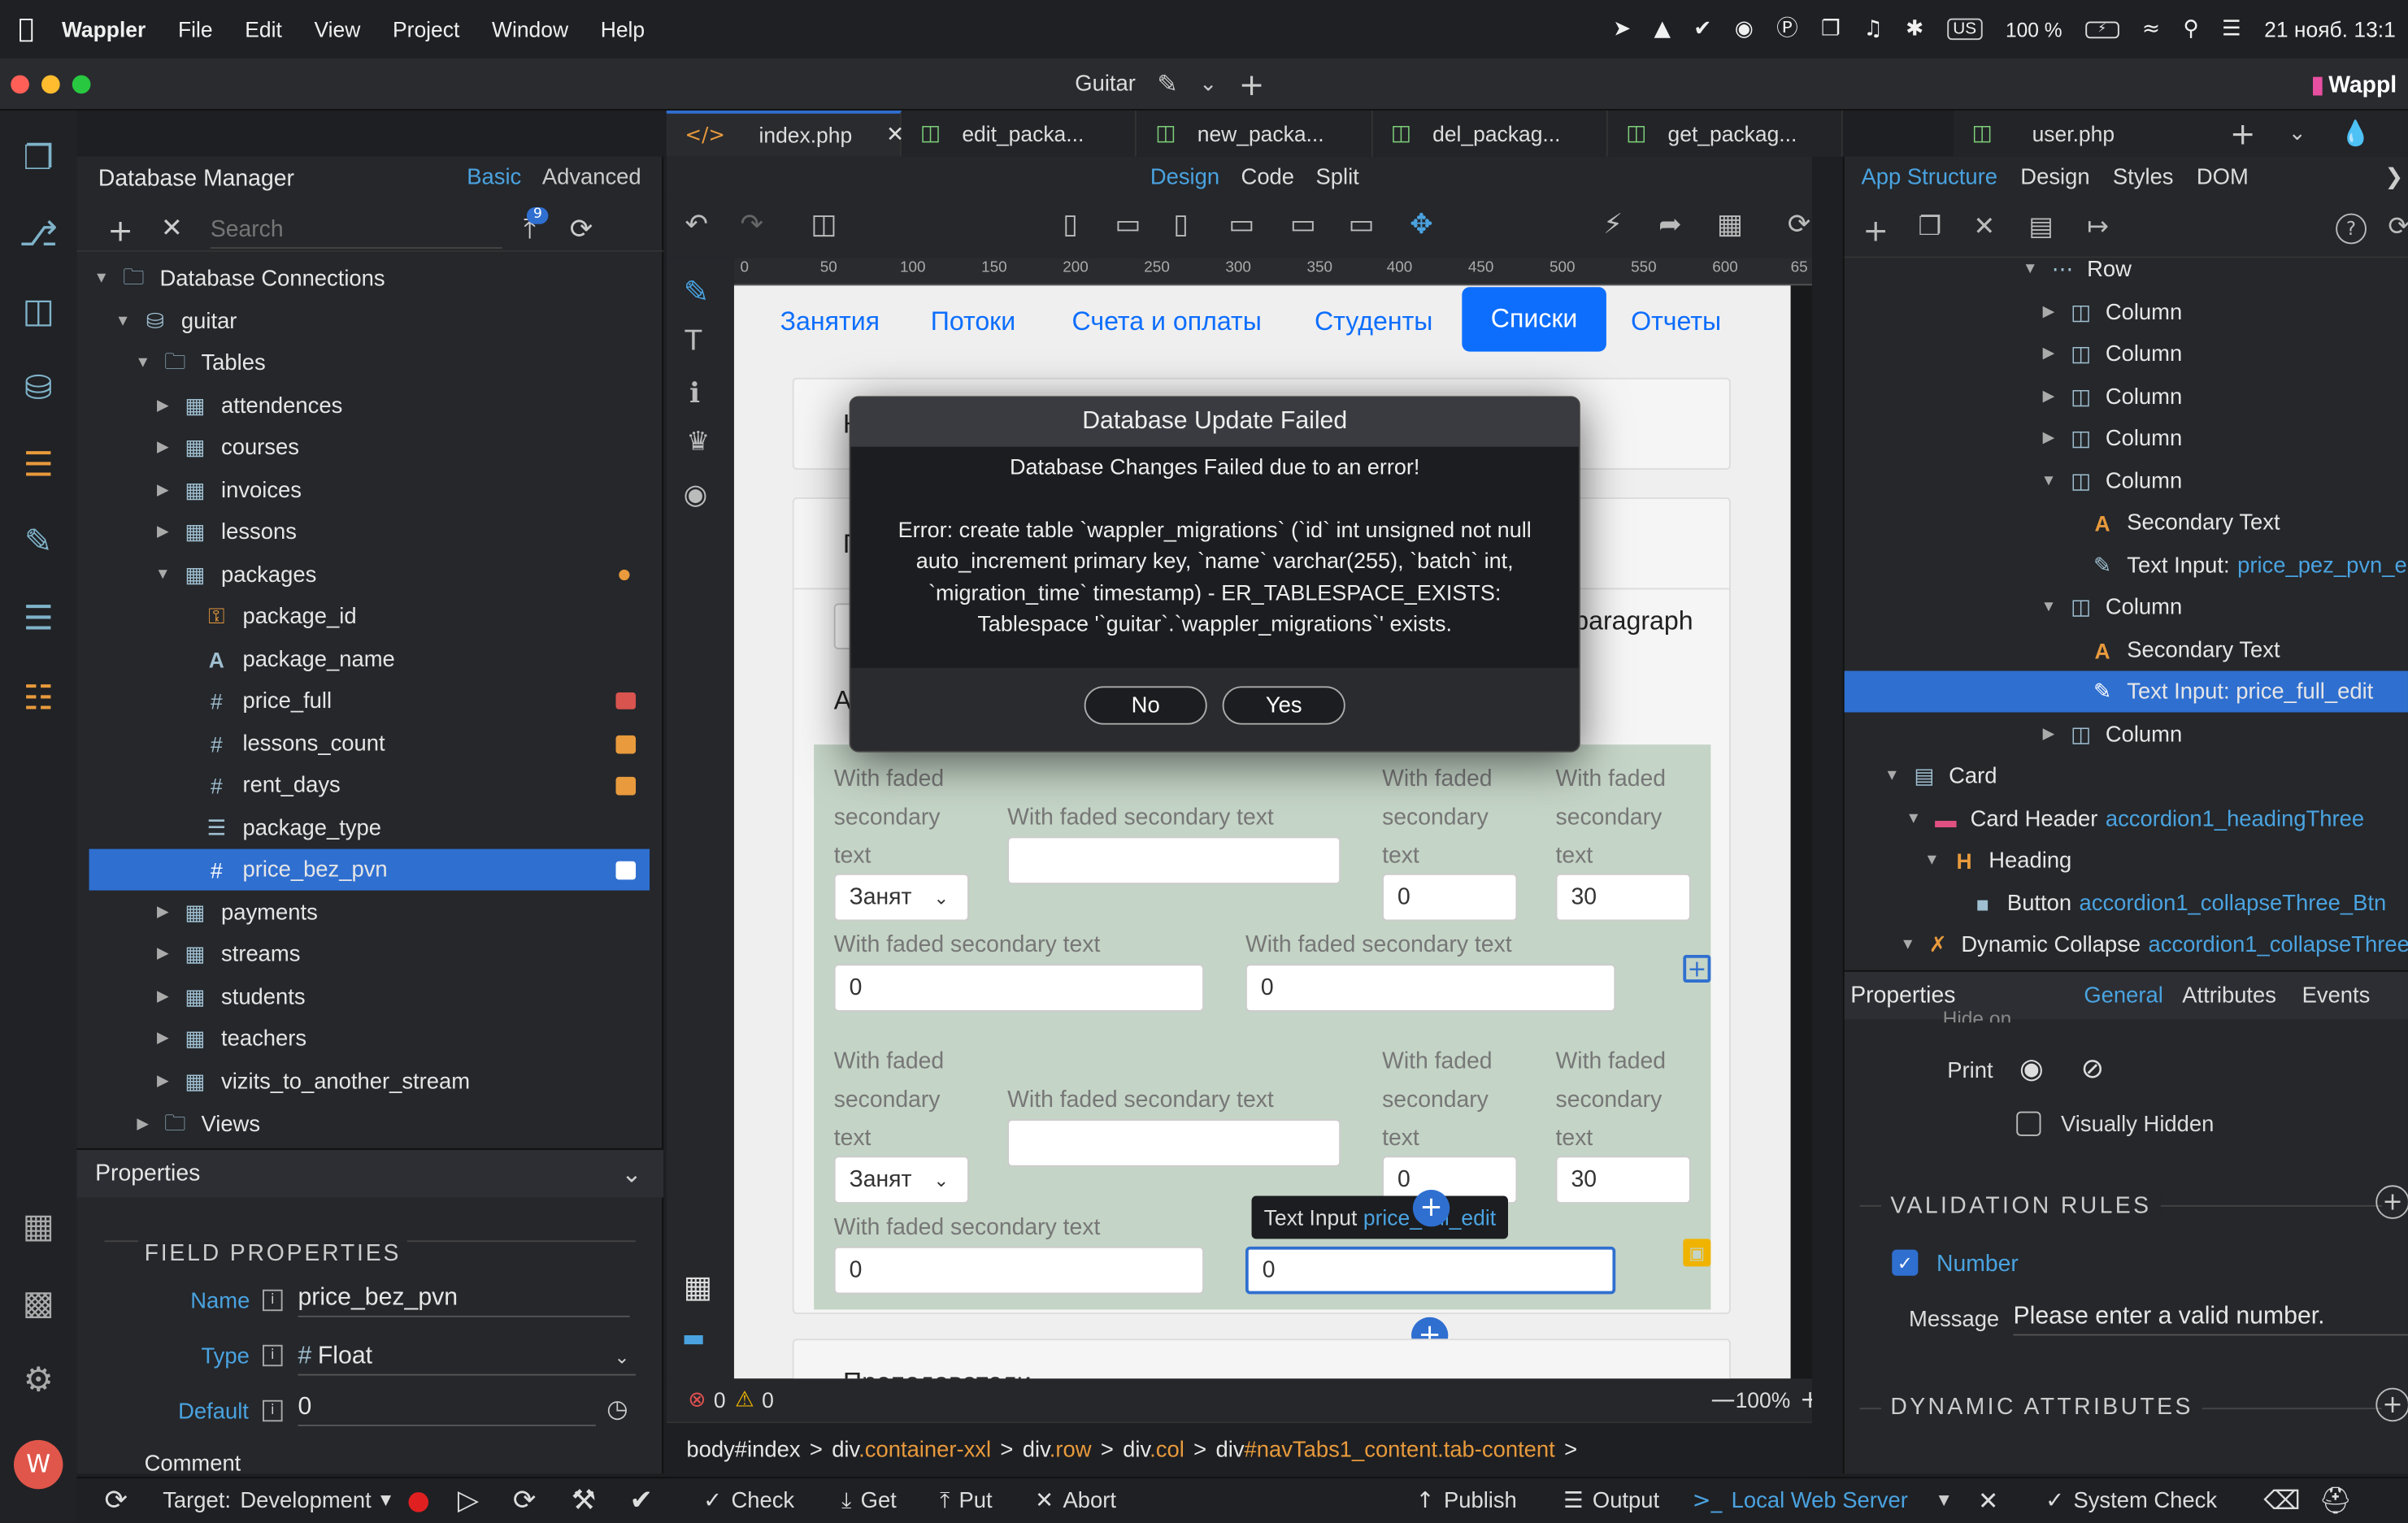 The width and height of the screenshot is (2408, 1523). I want to click on number-rule-checkbox: ✓, so click(1905, 1262).